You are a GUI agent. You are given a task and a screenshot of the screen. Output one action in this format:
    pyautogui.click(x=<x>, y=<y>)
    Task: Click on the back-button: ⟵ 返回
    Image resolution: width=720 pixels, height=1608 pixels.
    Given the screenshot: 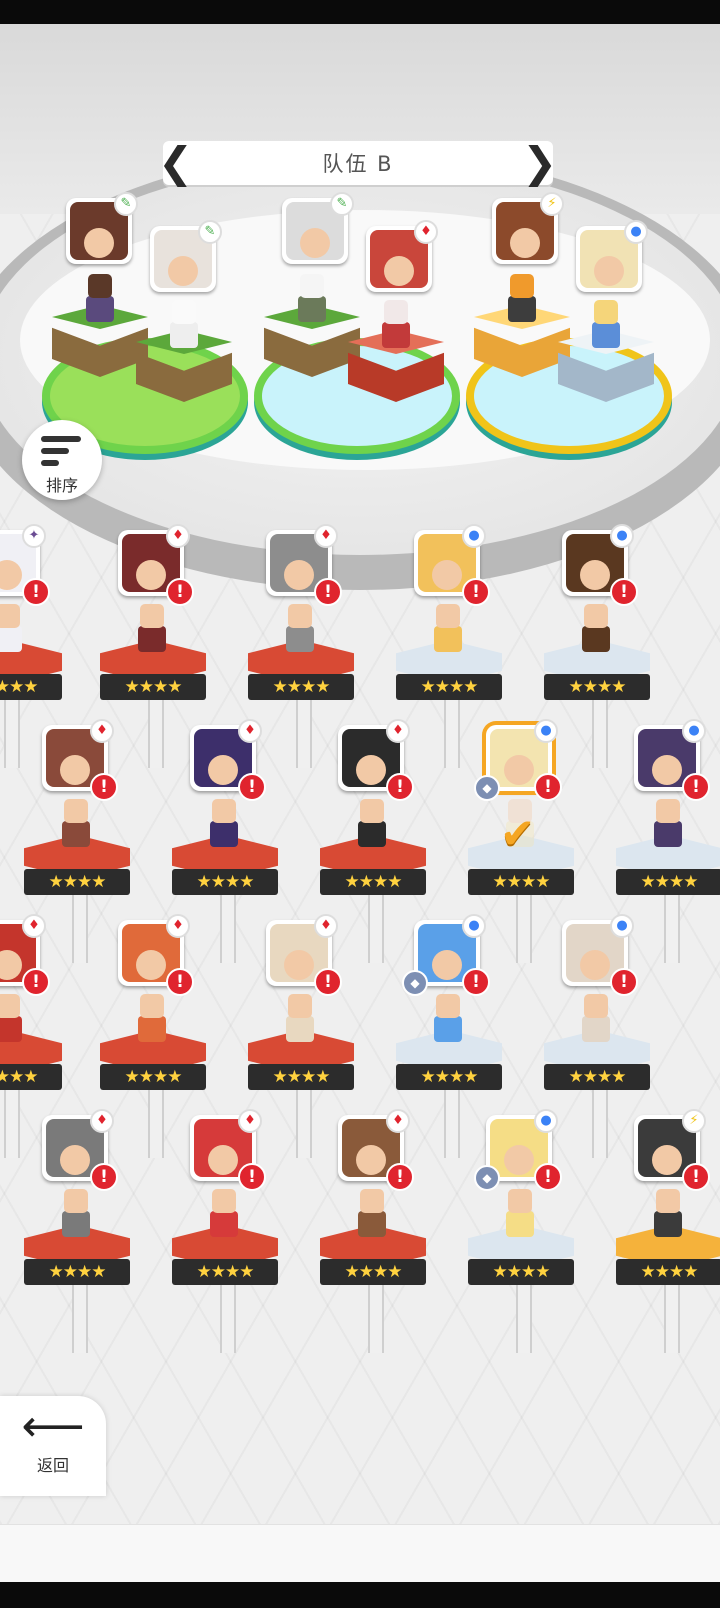 What is the action you would take?
    pyautogui.click(x=53, y=1446)
    